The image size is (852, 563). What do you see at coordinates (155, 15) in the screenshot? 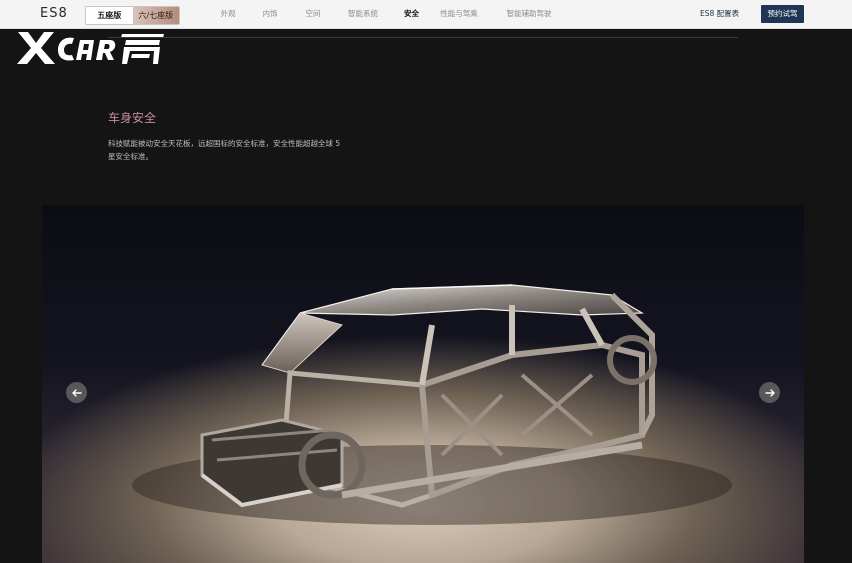
I see `variant-six-seven-seat-button: 六/七座版` at bounding box center [155, 15].